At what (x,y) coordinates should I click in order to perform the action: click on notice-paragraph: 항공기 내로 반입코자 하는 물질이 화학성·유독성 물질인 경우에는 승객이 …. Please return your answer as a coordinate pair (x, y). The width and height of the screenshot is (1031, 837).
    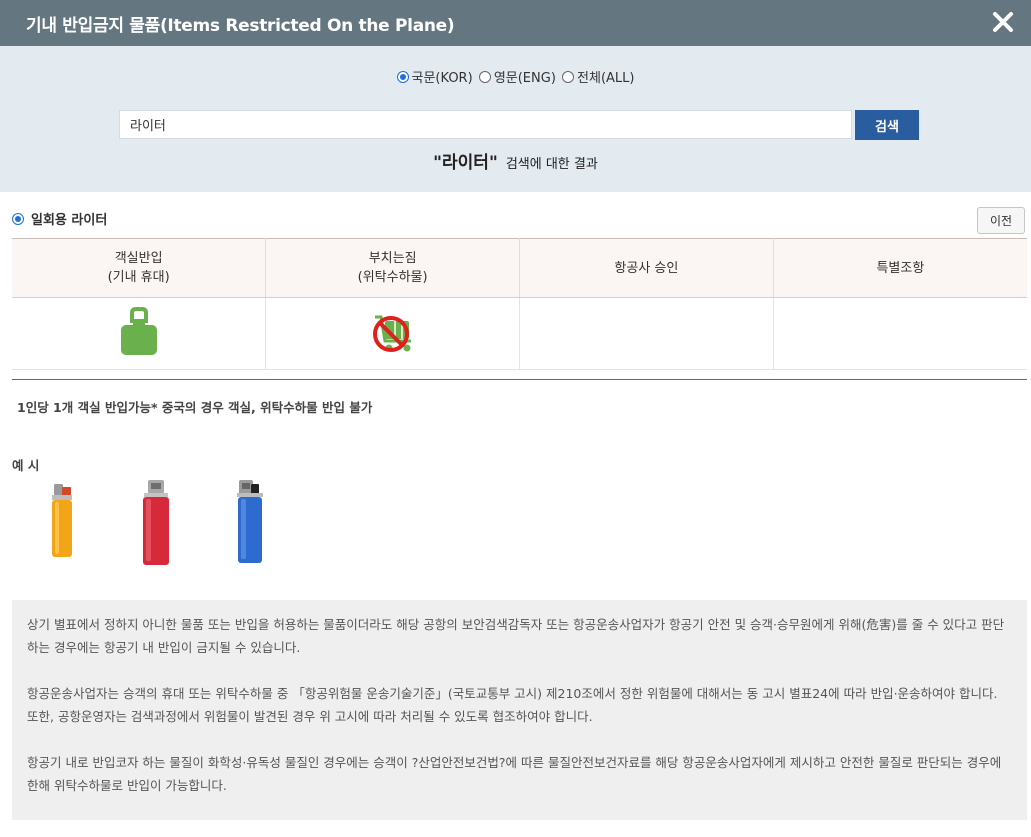
    Looking at the image, I should click on (514, 774).